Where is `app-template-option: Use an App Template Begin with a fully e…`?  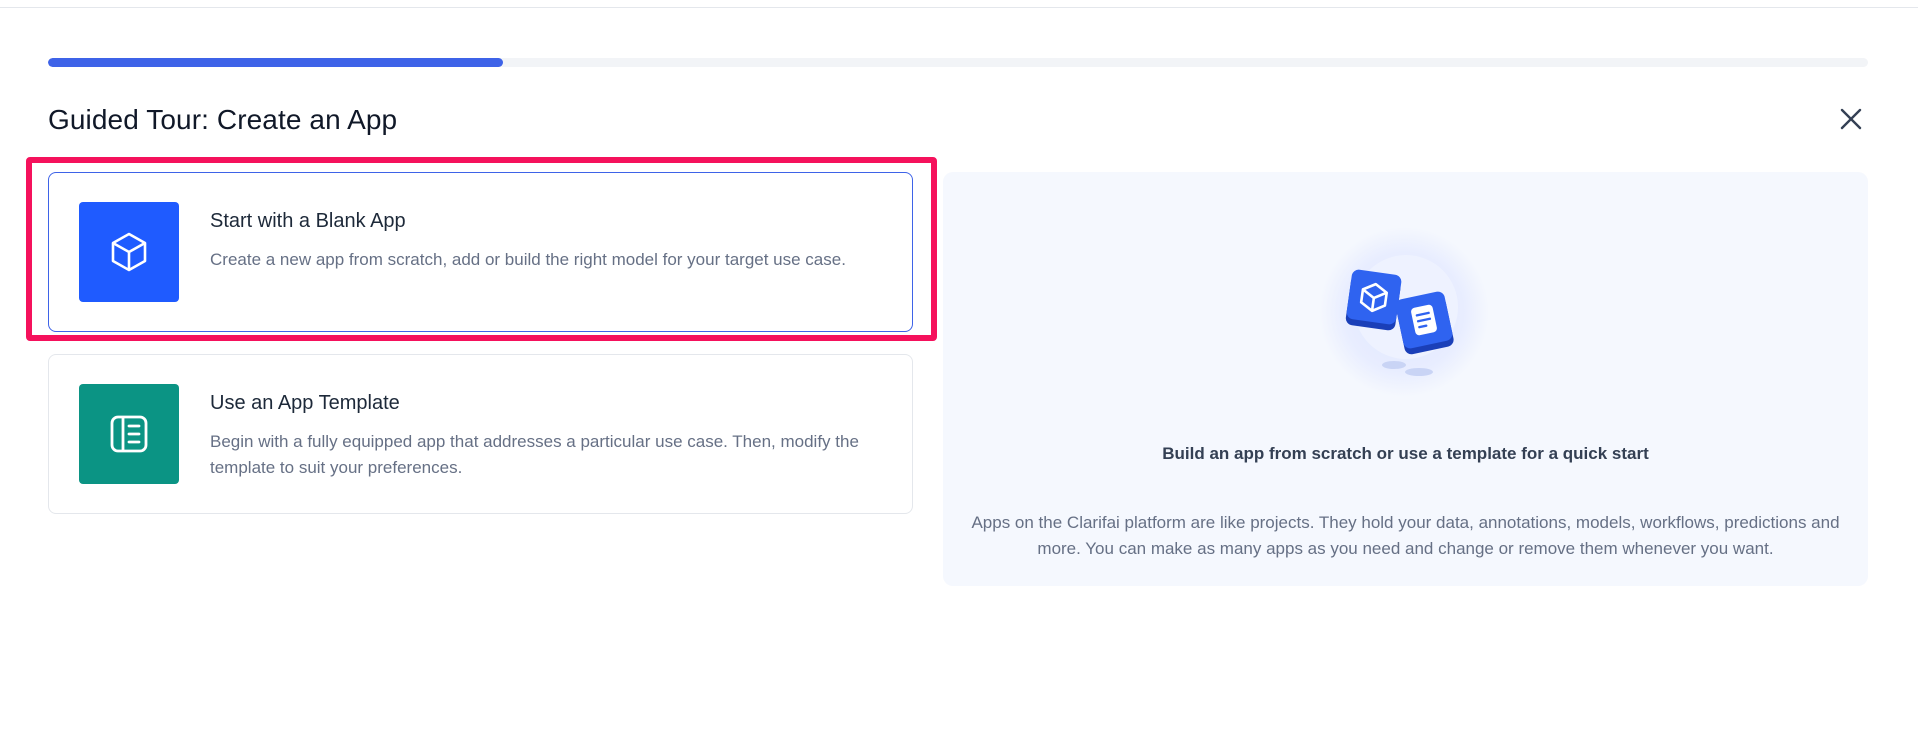 app-template-option: Use an App Template Begin with a fully e… is located at coordinates (480, 434).